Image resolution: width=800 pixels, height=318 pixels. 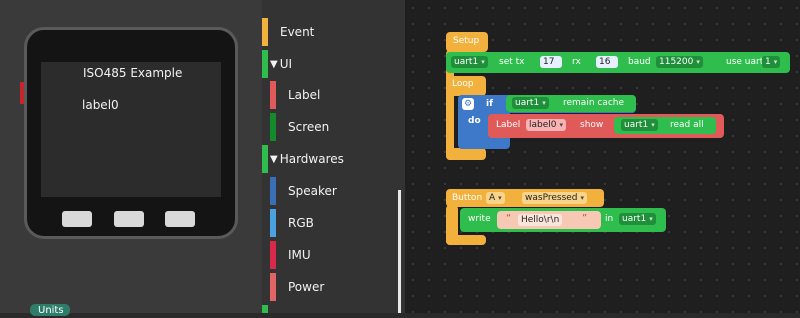 I want to click on screen-title-text: ISO485 Example, so click(x=132, y=73).